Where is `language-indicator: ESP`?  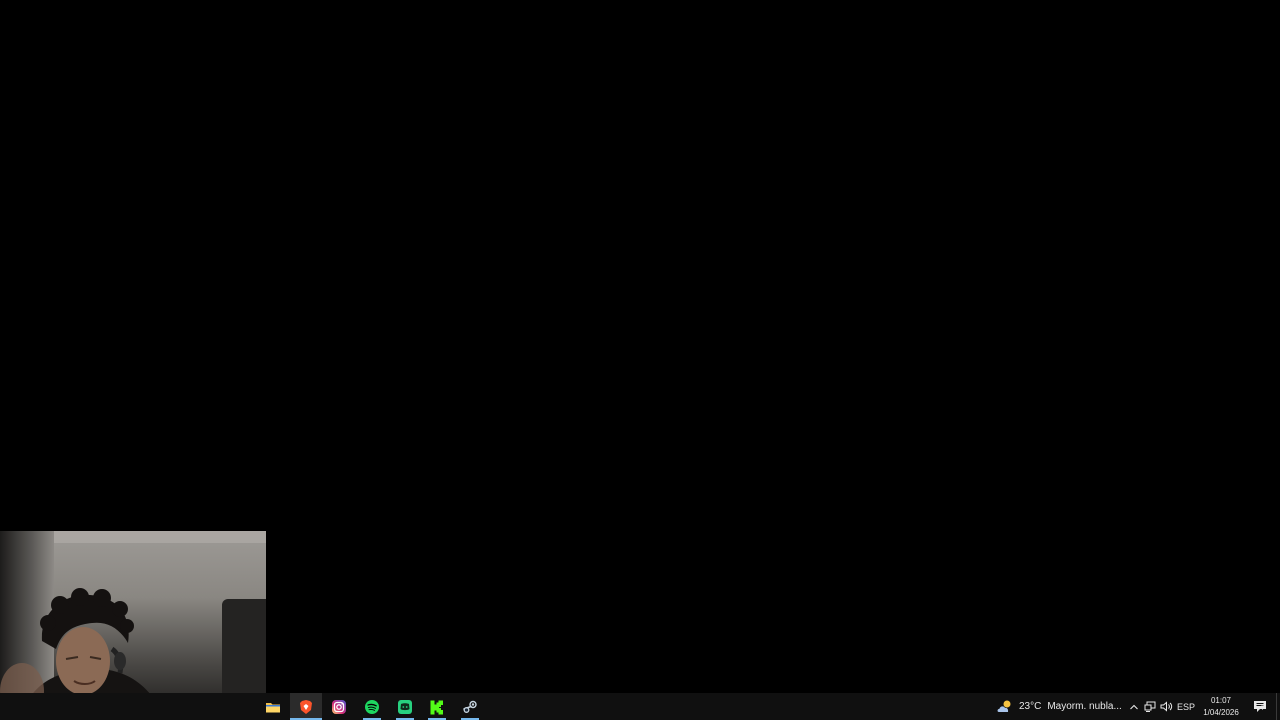
language-indicator: ESP is located at coordinates (1186, 706).